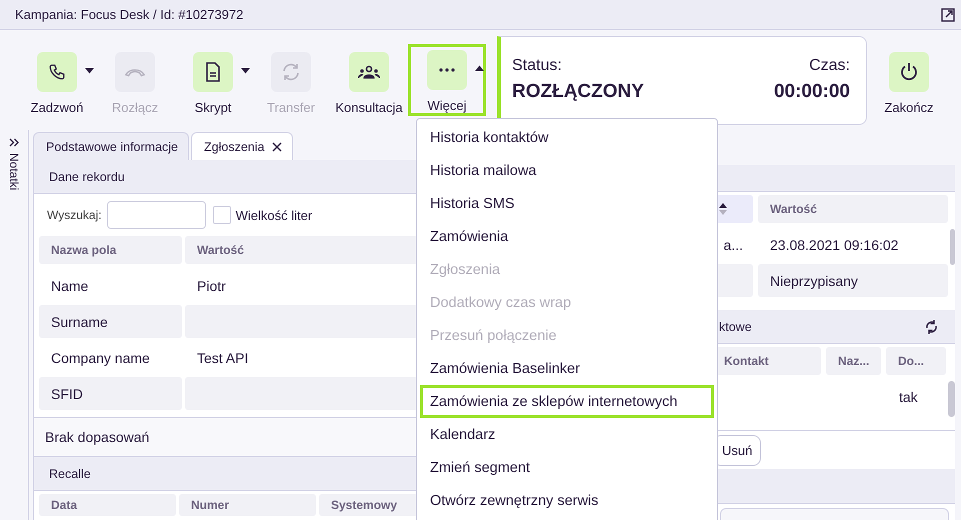  Describe the element at coordinates (291, 72) in the screenshot. I see `transfer-icon` at that location.